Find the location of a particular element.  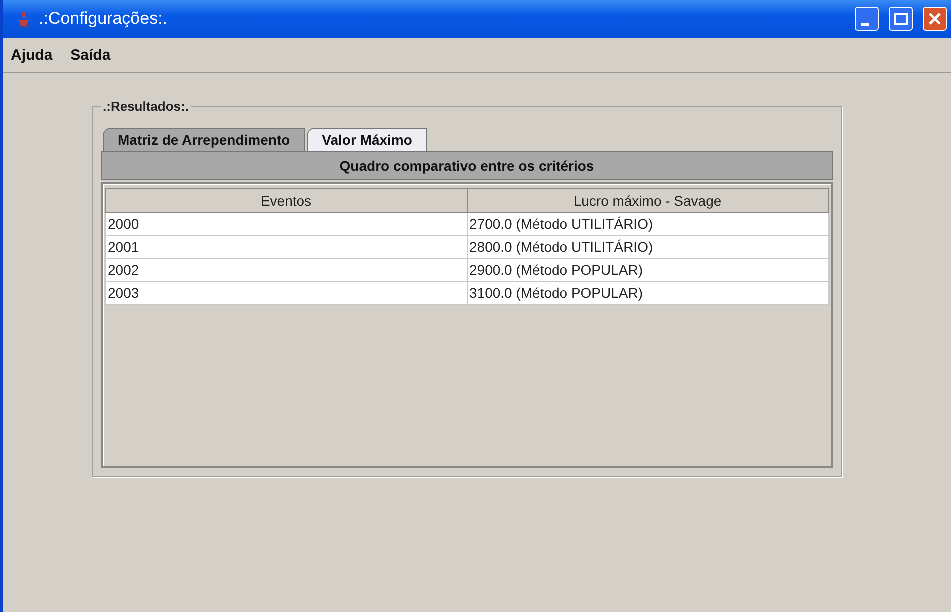

table-cell: 2000 is located at coordinates (286, 224).